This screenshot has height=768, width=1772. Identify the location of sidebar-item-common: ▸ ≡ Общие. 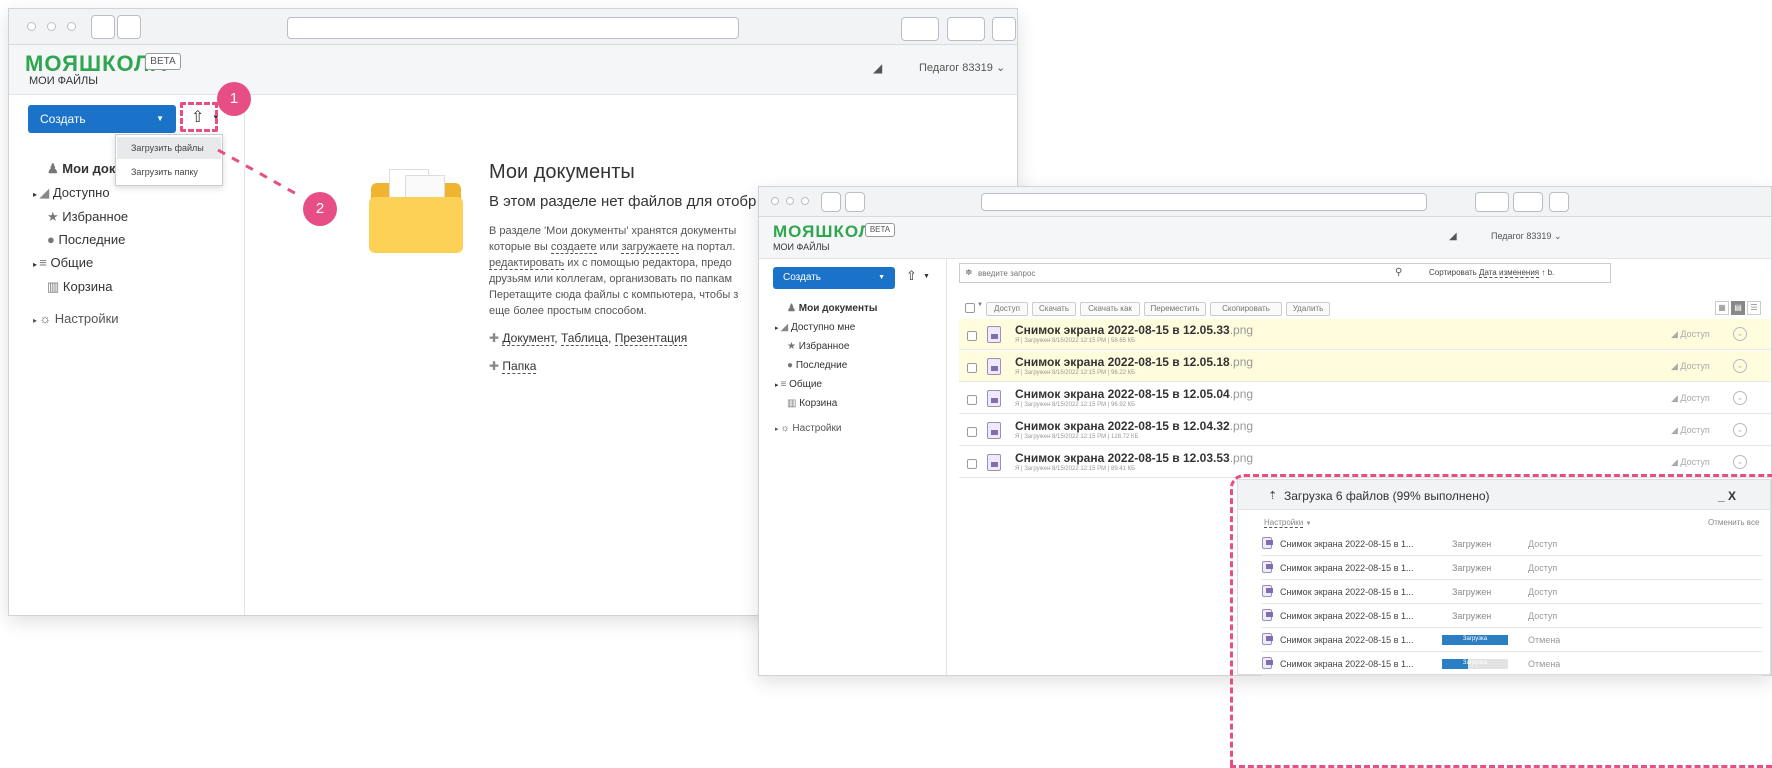
(798, 384).